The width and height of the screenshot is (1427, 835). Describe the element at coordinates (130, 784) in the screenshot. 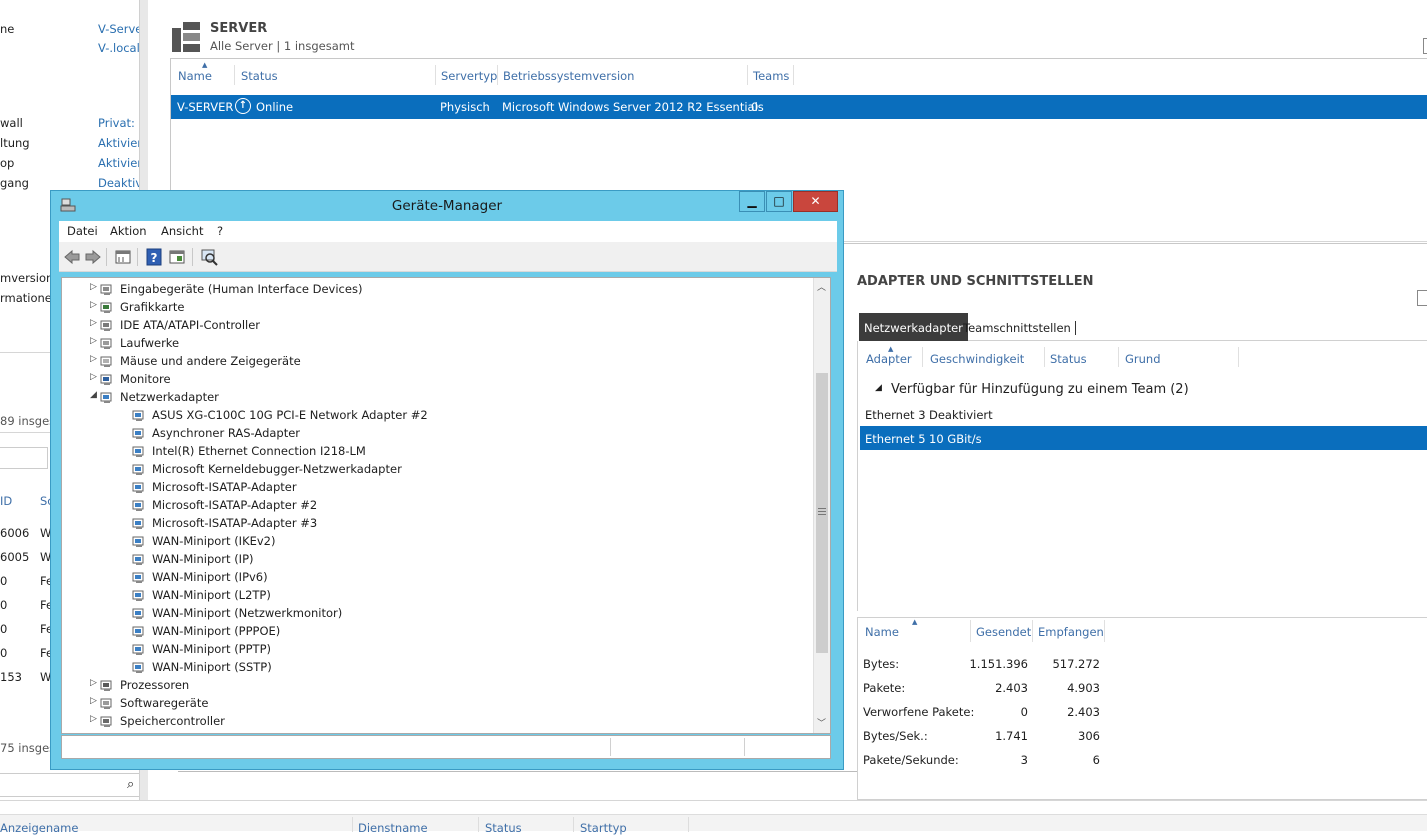

I see `search-icon: ⌕` at that location.